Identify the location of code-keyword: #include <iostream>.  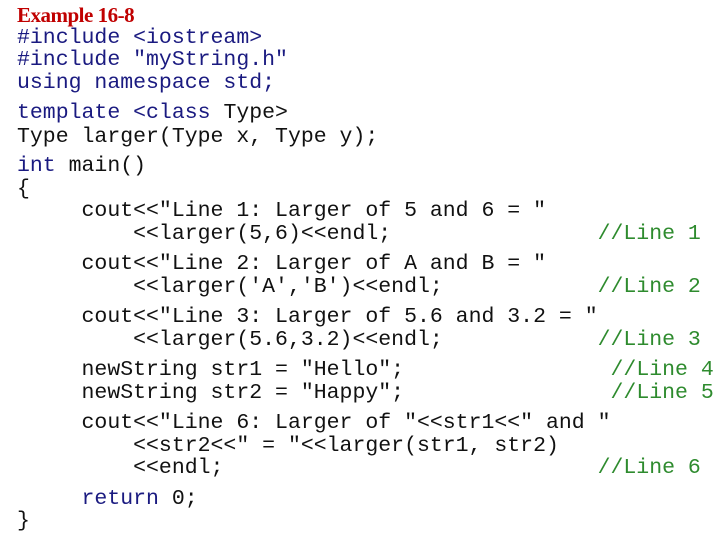
(140, 38).